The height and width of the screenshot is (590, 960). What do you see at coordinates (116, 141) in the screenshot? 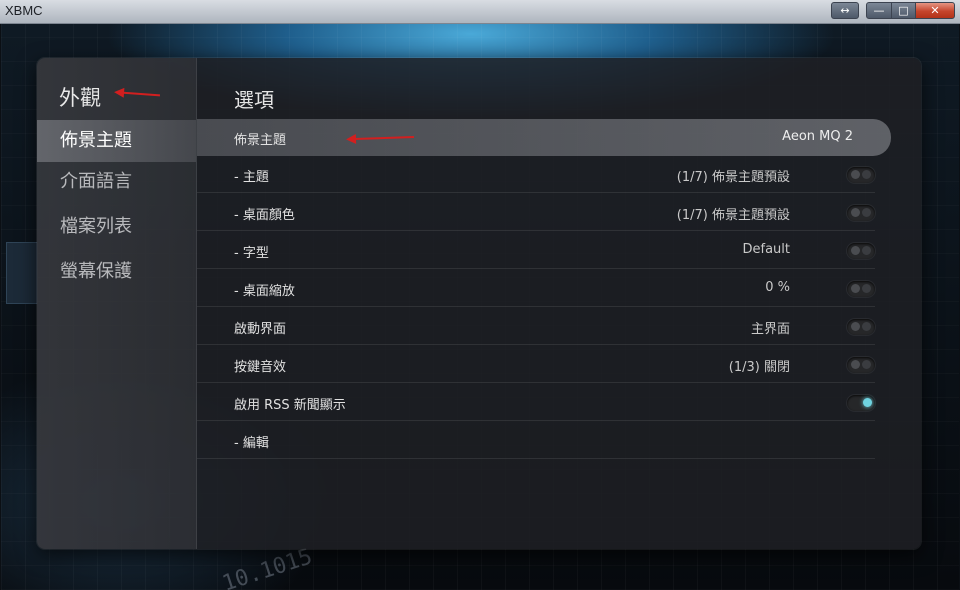
I see `sidebar-item-skin: 佈景主題` at bounding box center [116, 141].